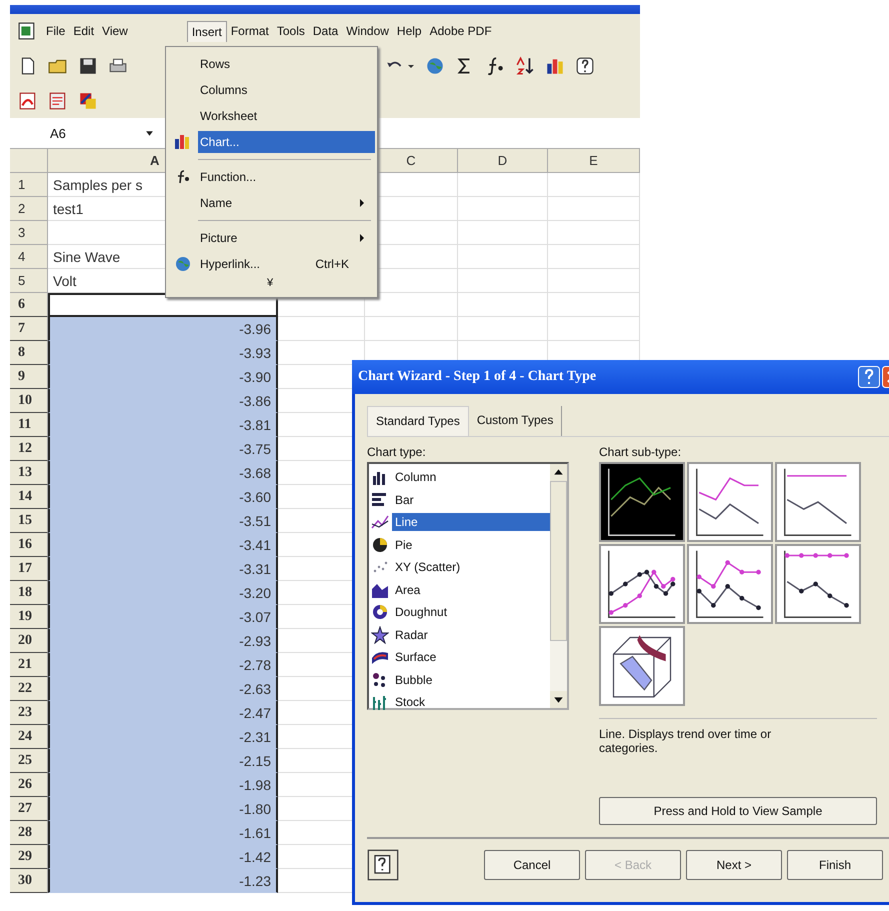 The image size is (889, 911). I want to click on list-item: Bubble, so click(471, 679).